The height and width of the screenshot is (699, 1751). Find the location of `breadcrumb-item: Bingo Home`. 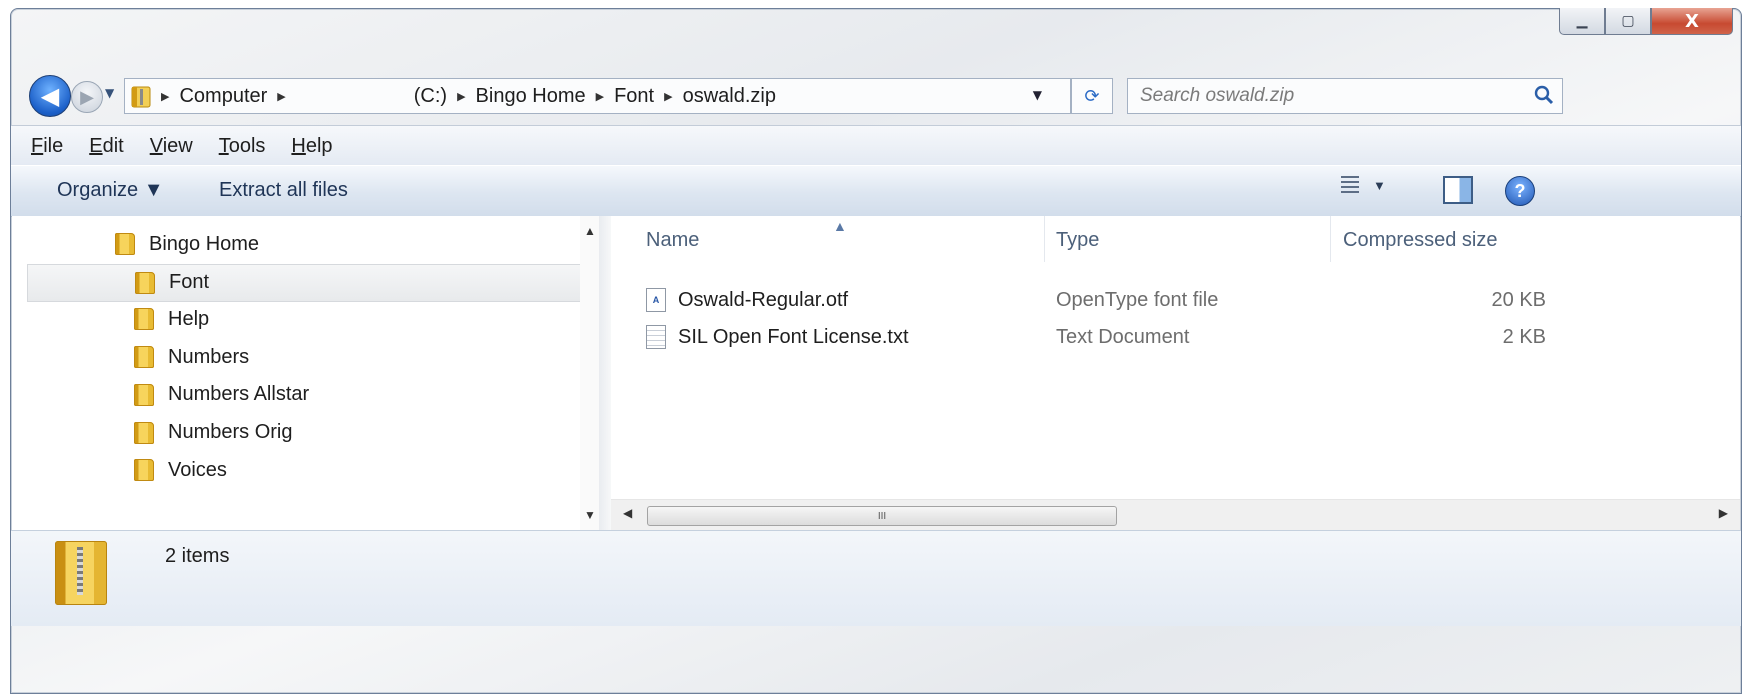

breadcrumb-item: Bingo Home is located at coordinates (531, 96).